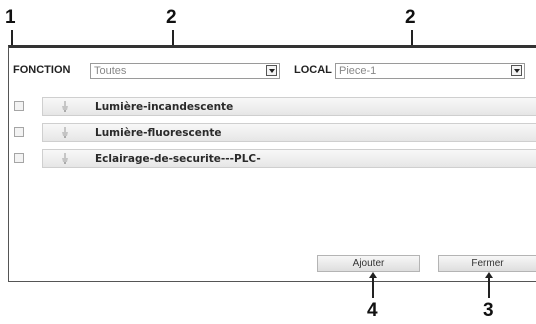 The width and height of the screenshot is (536, 324). What do you see at coordinates (430, 71) in the screenshot?
I see `local-select: Piece-1` at bounding box center [430, 71].